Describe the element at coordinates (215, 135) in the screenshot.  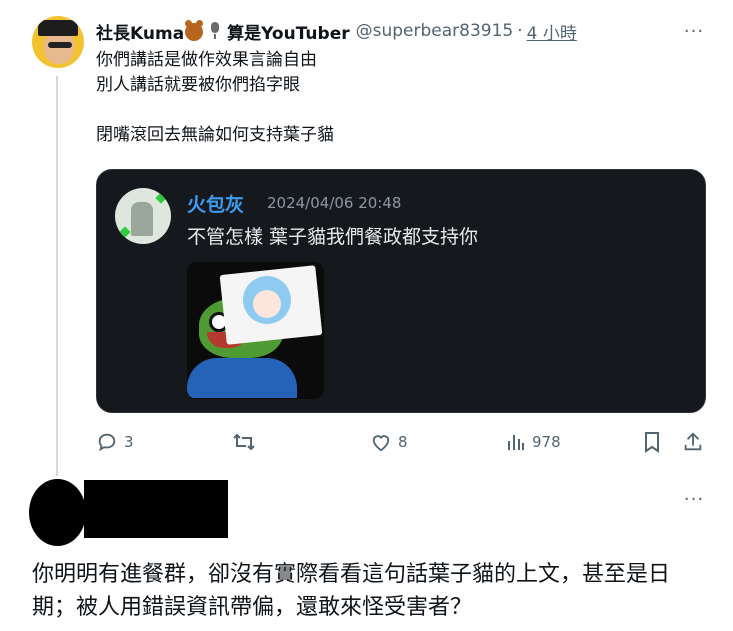
I see `tweet-line: 閉嘴滾回去無論如何支持葉子貓` at that location.